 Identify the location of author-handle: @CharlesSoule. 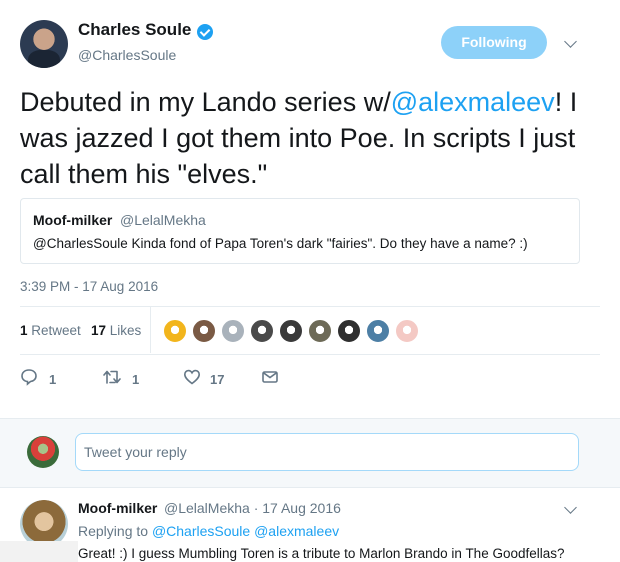
(127, 55).